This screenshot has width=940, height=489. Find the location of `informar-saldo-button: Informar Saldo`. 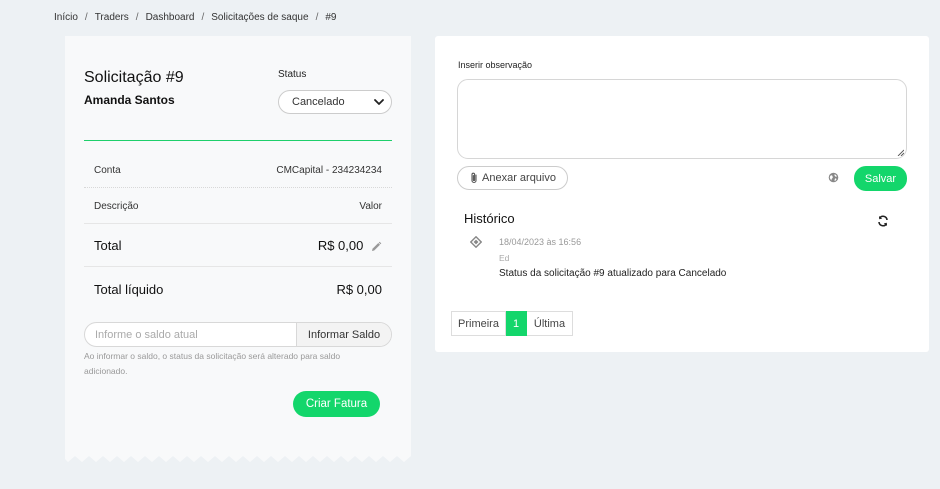

informar-saldo-button: Informar Saldo is located at coordinates (343, 334).